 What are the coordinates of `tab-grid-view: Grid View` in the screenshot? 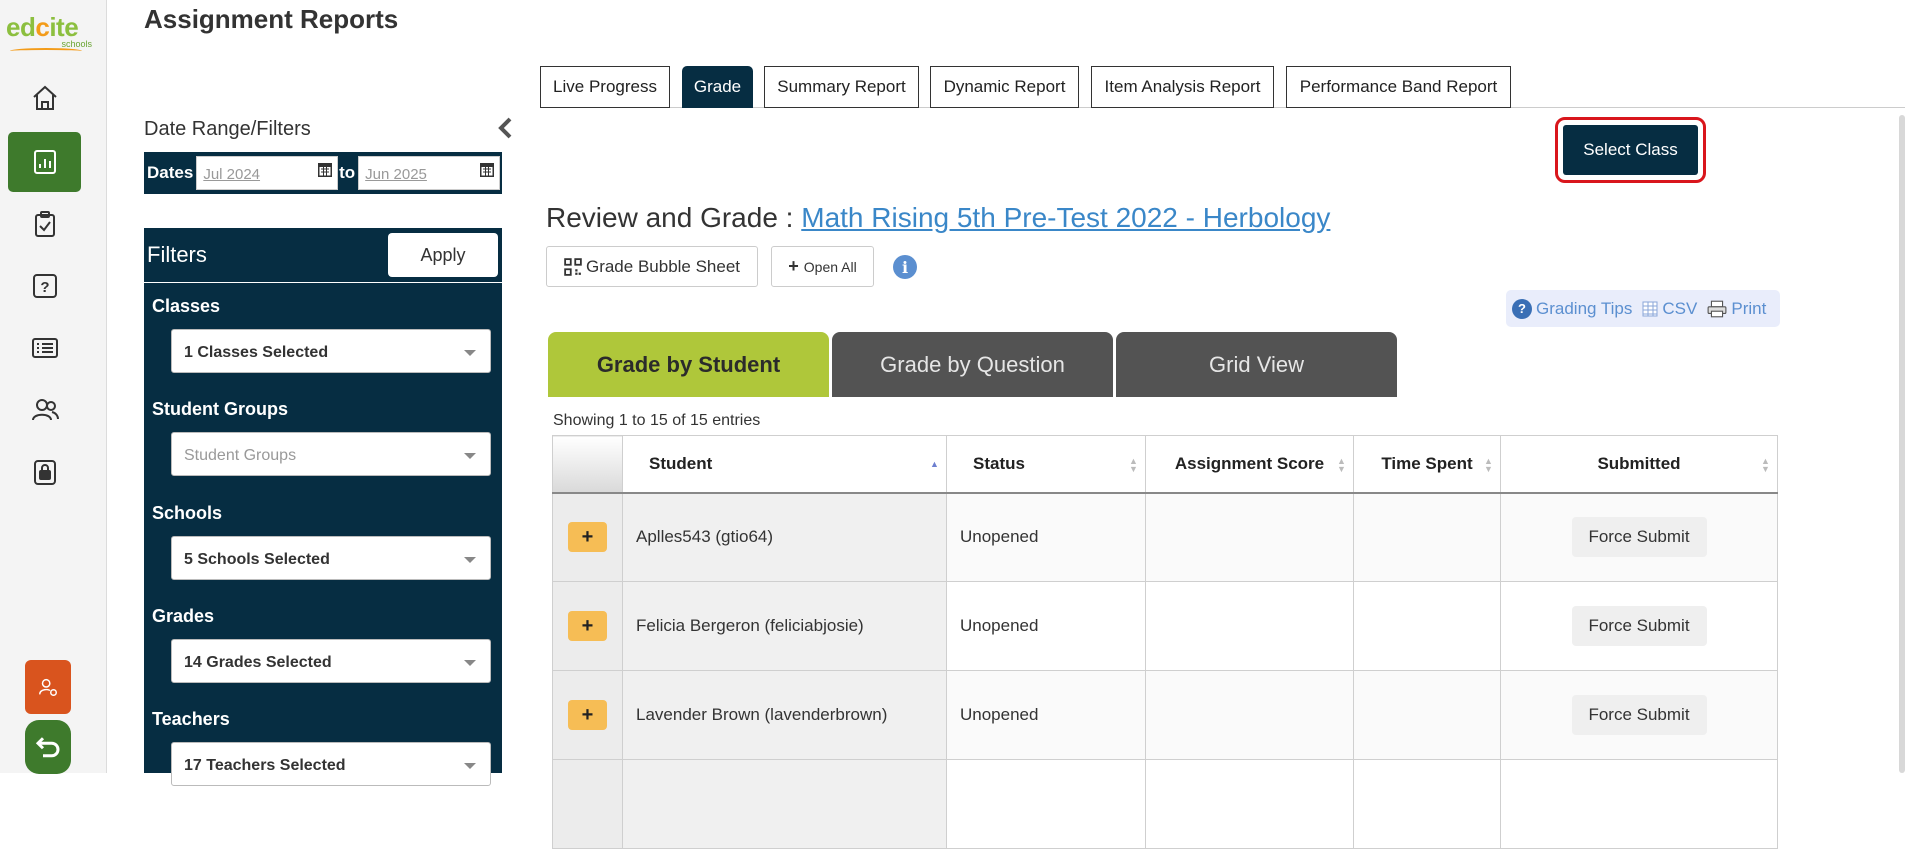 It's located at (1256, 364).